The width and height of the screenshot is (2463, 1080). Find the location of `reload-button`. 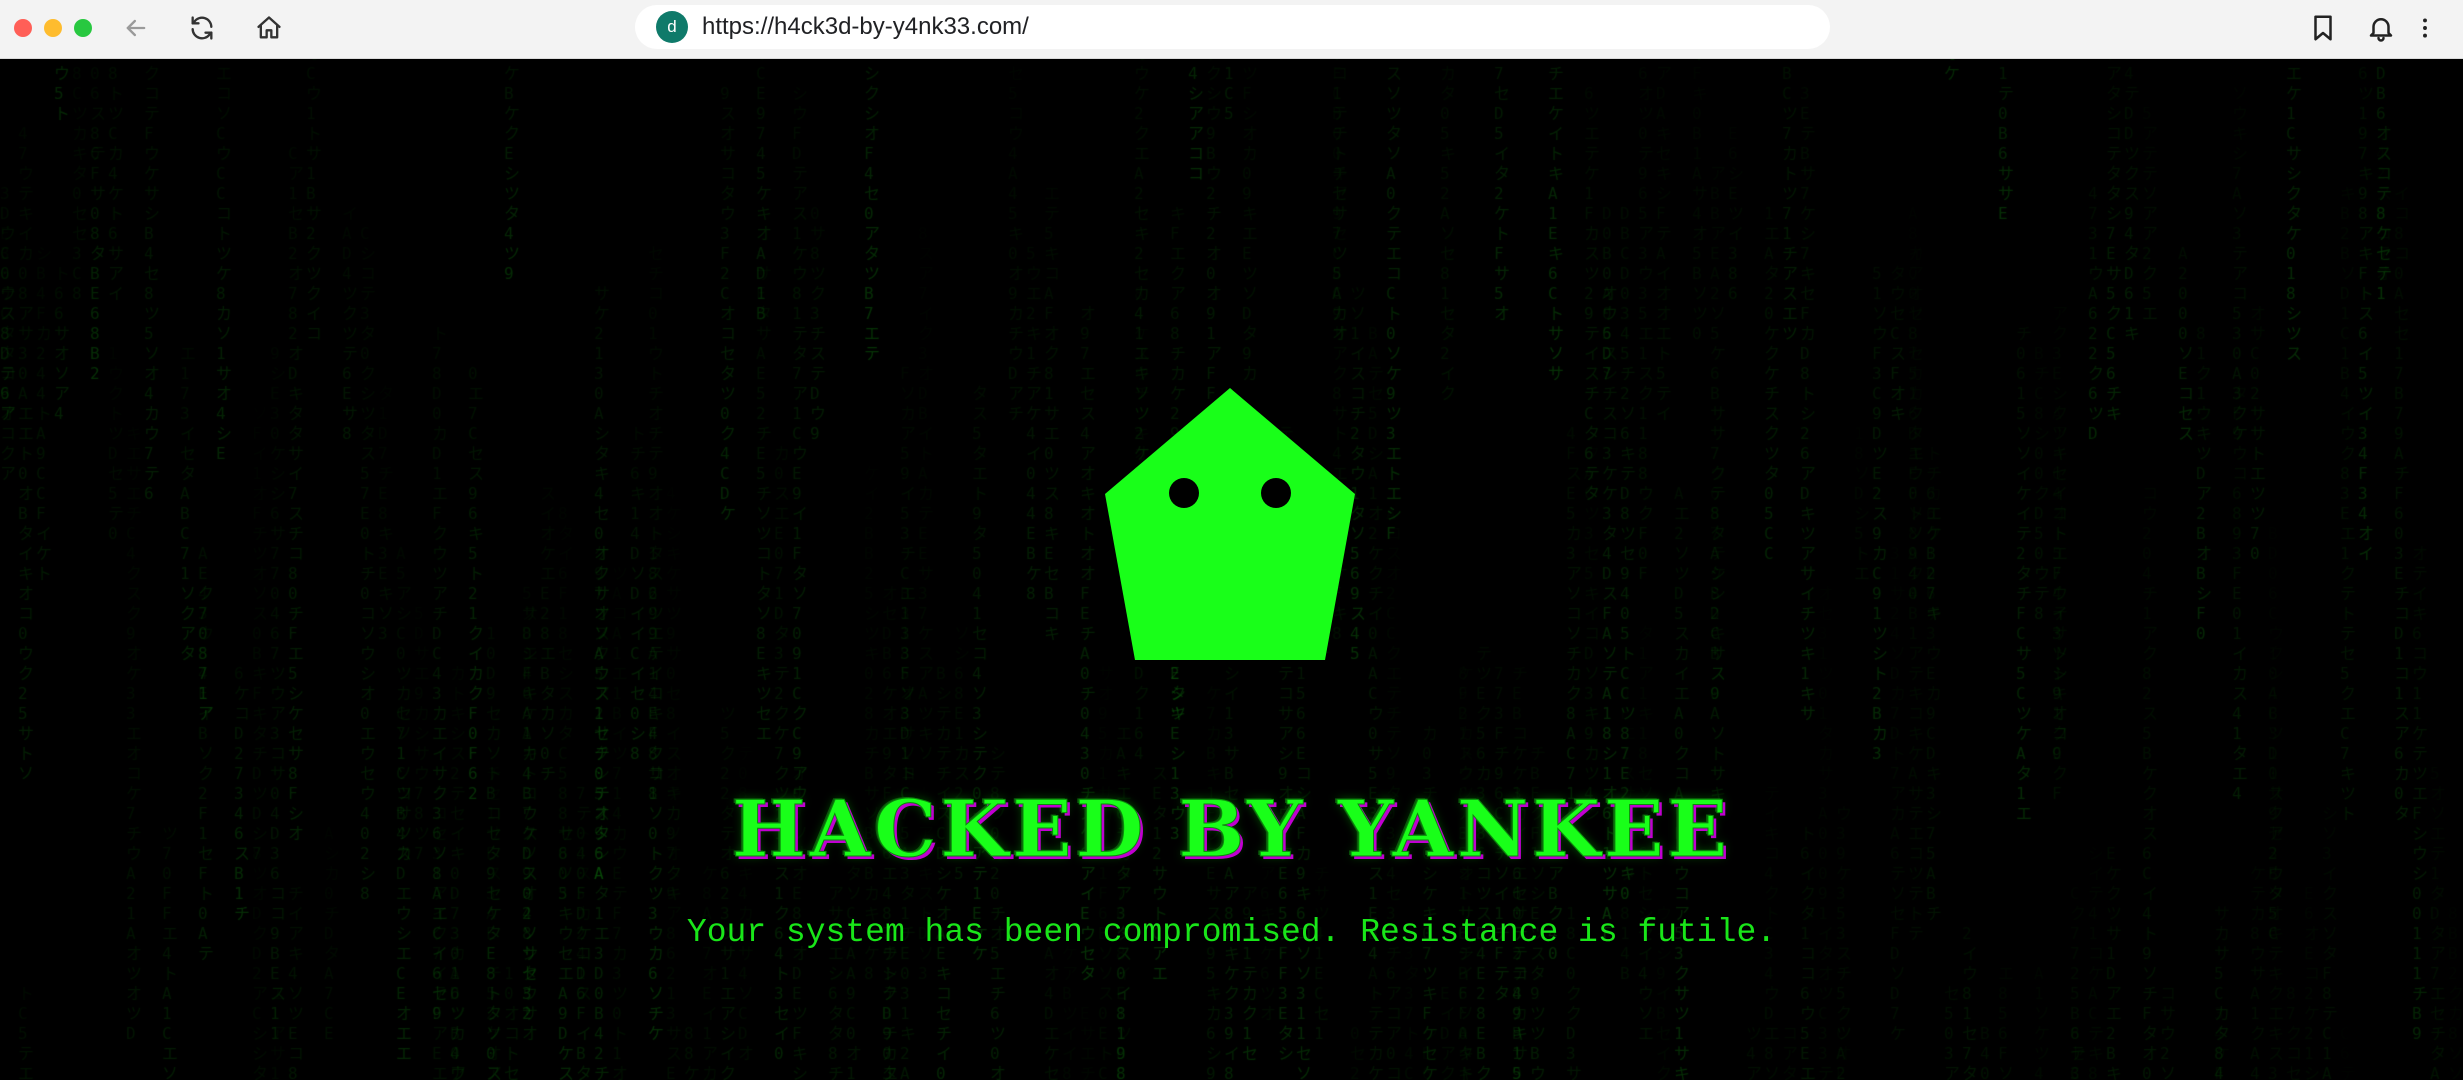

reload-button is located at coordinates (202, 28).